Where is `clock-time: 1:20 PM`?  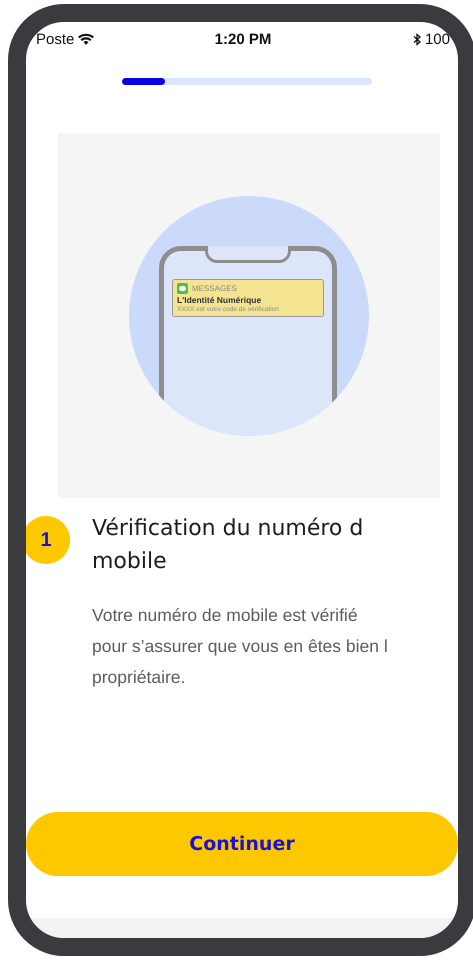
clock-time: 1:20 PM is located at coordinates (243, 39).